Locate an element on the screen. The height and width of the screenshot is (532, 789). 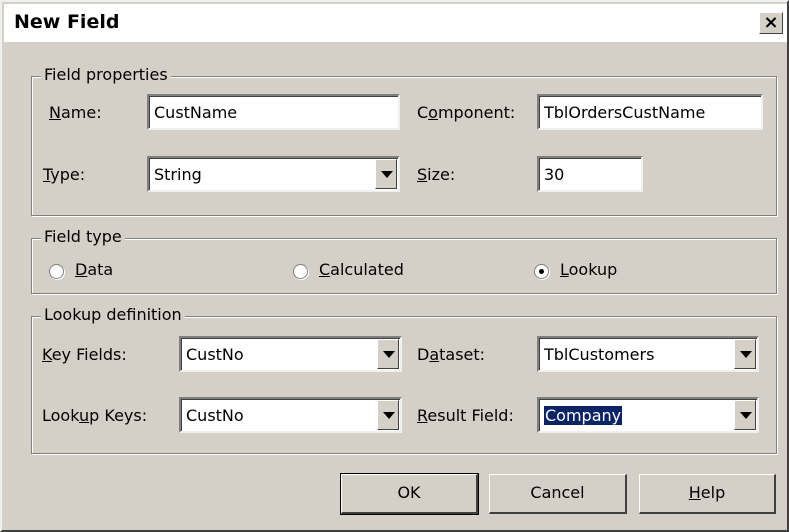
cancel-button: Cancel is located at coordinates (558, 494).